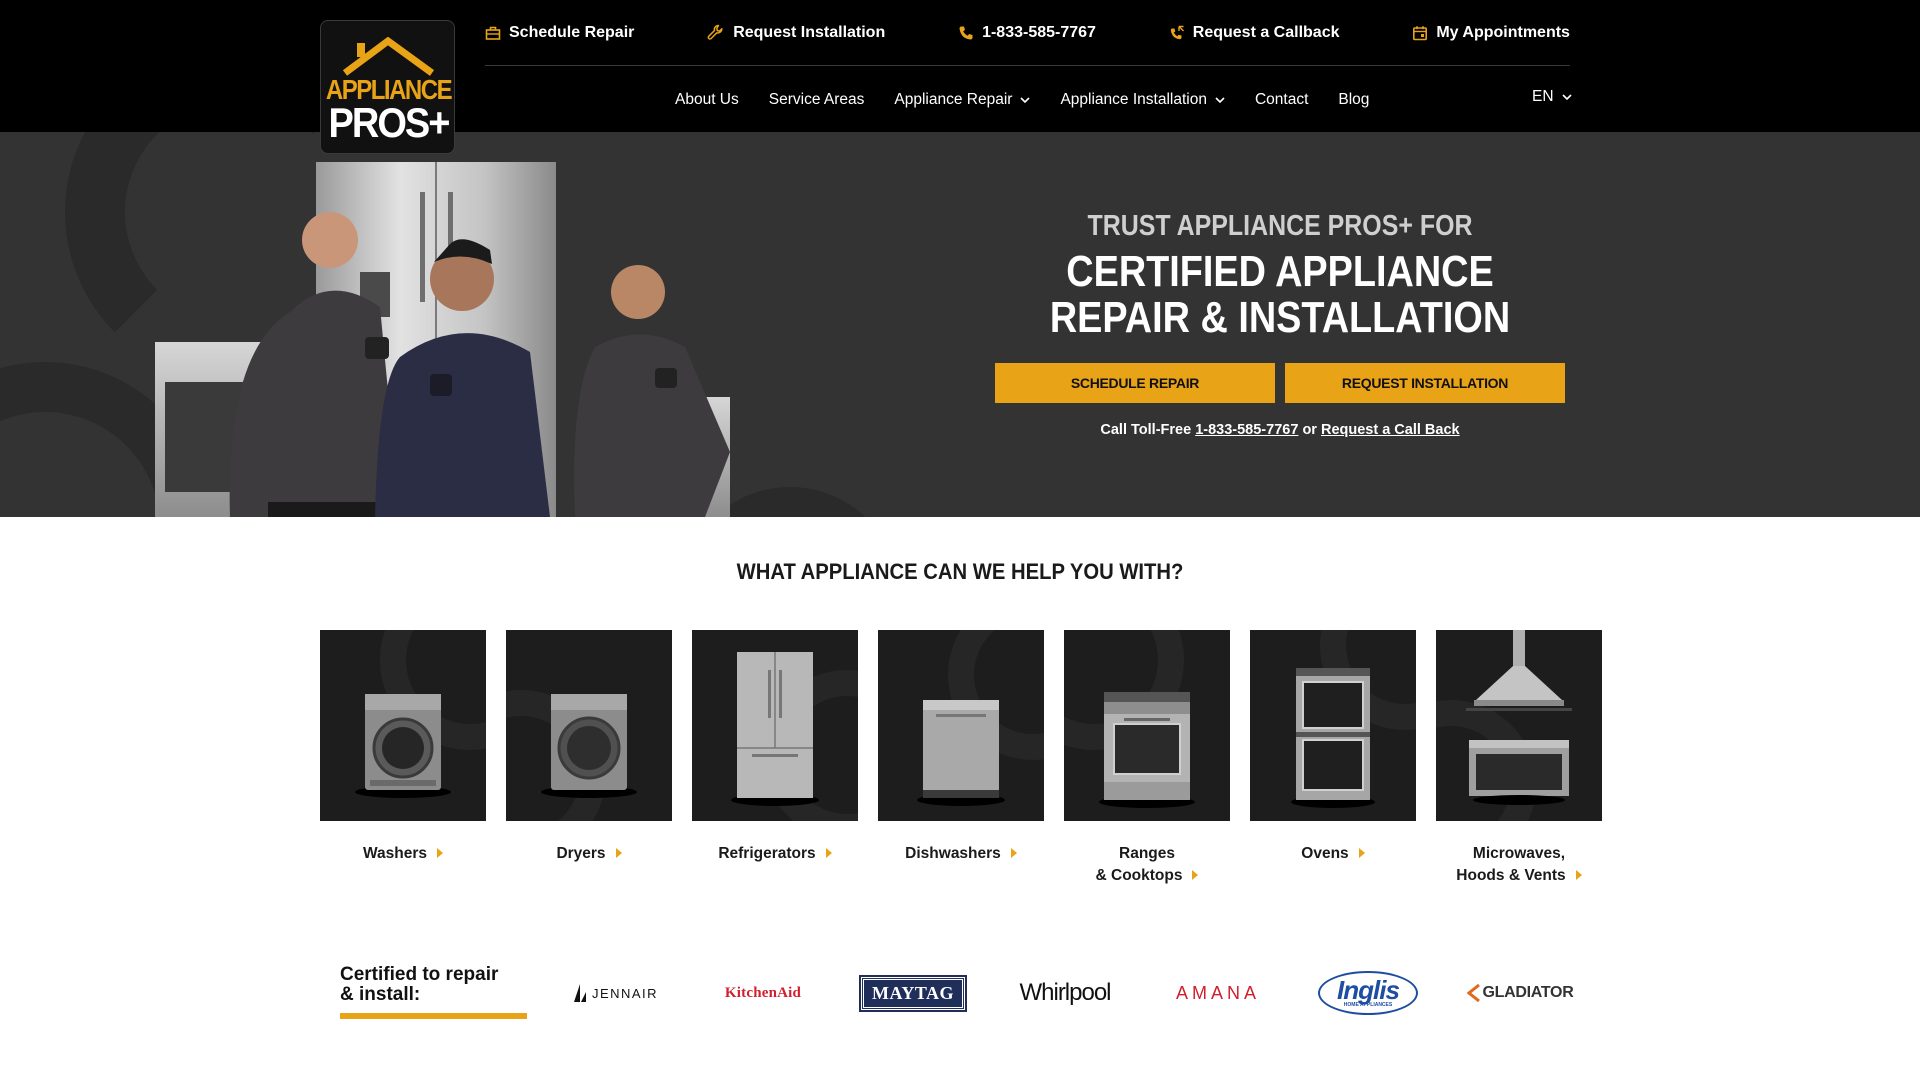 The image size is (1920, 1080). Describe the element at coordinates (1266, 32) in the screenshot. I see `request-callback-label: Request a Callback` at that location.